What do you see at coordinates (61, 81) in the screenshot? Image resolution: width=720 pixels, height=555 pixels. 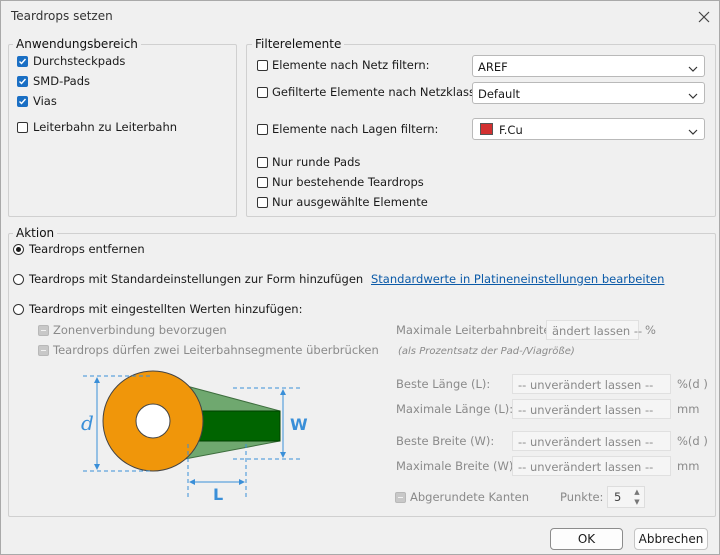 I see `label-smd-pads: SMD-Pads` at bounding box center [61, 81].